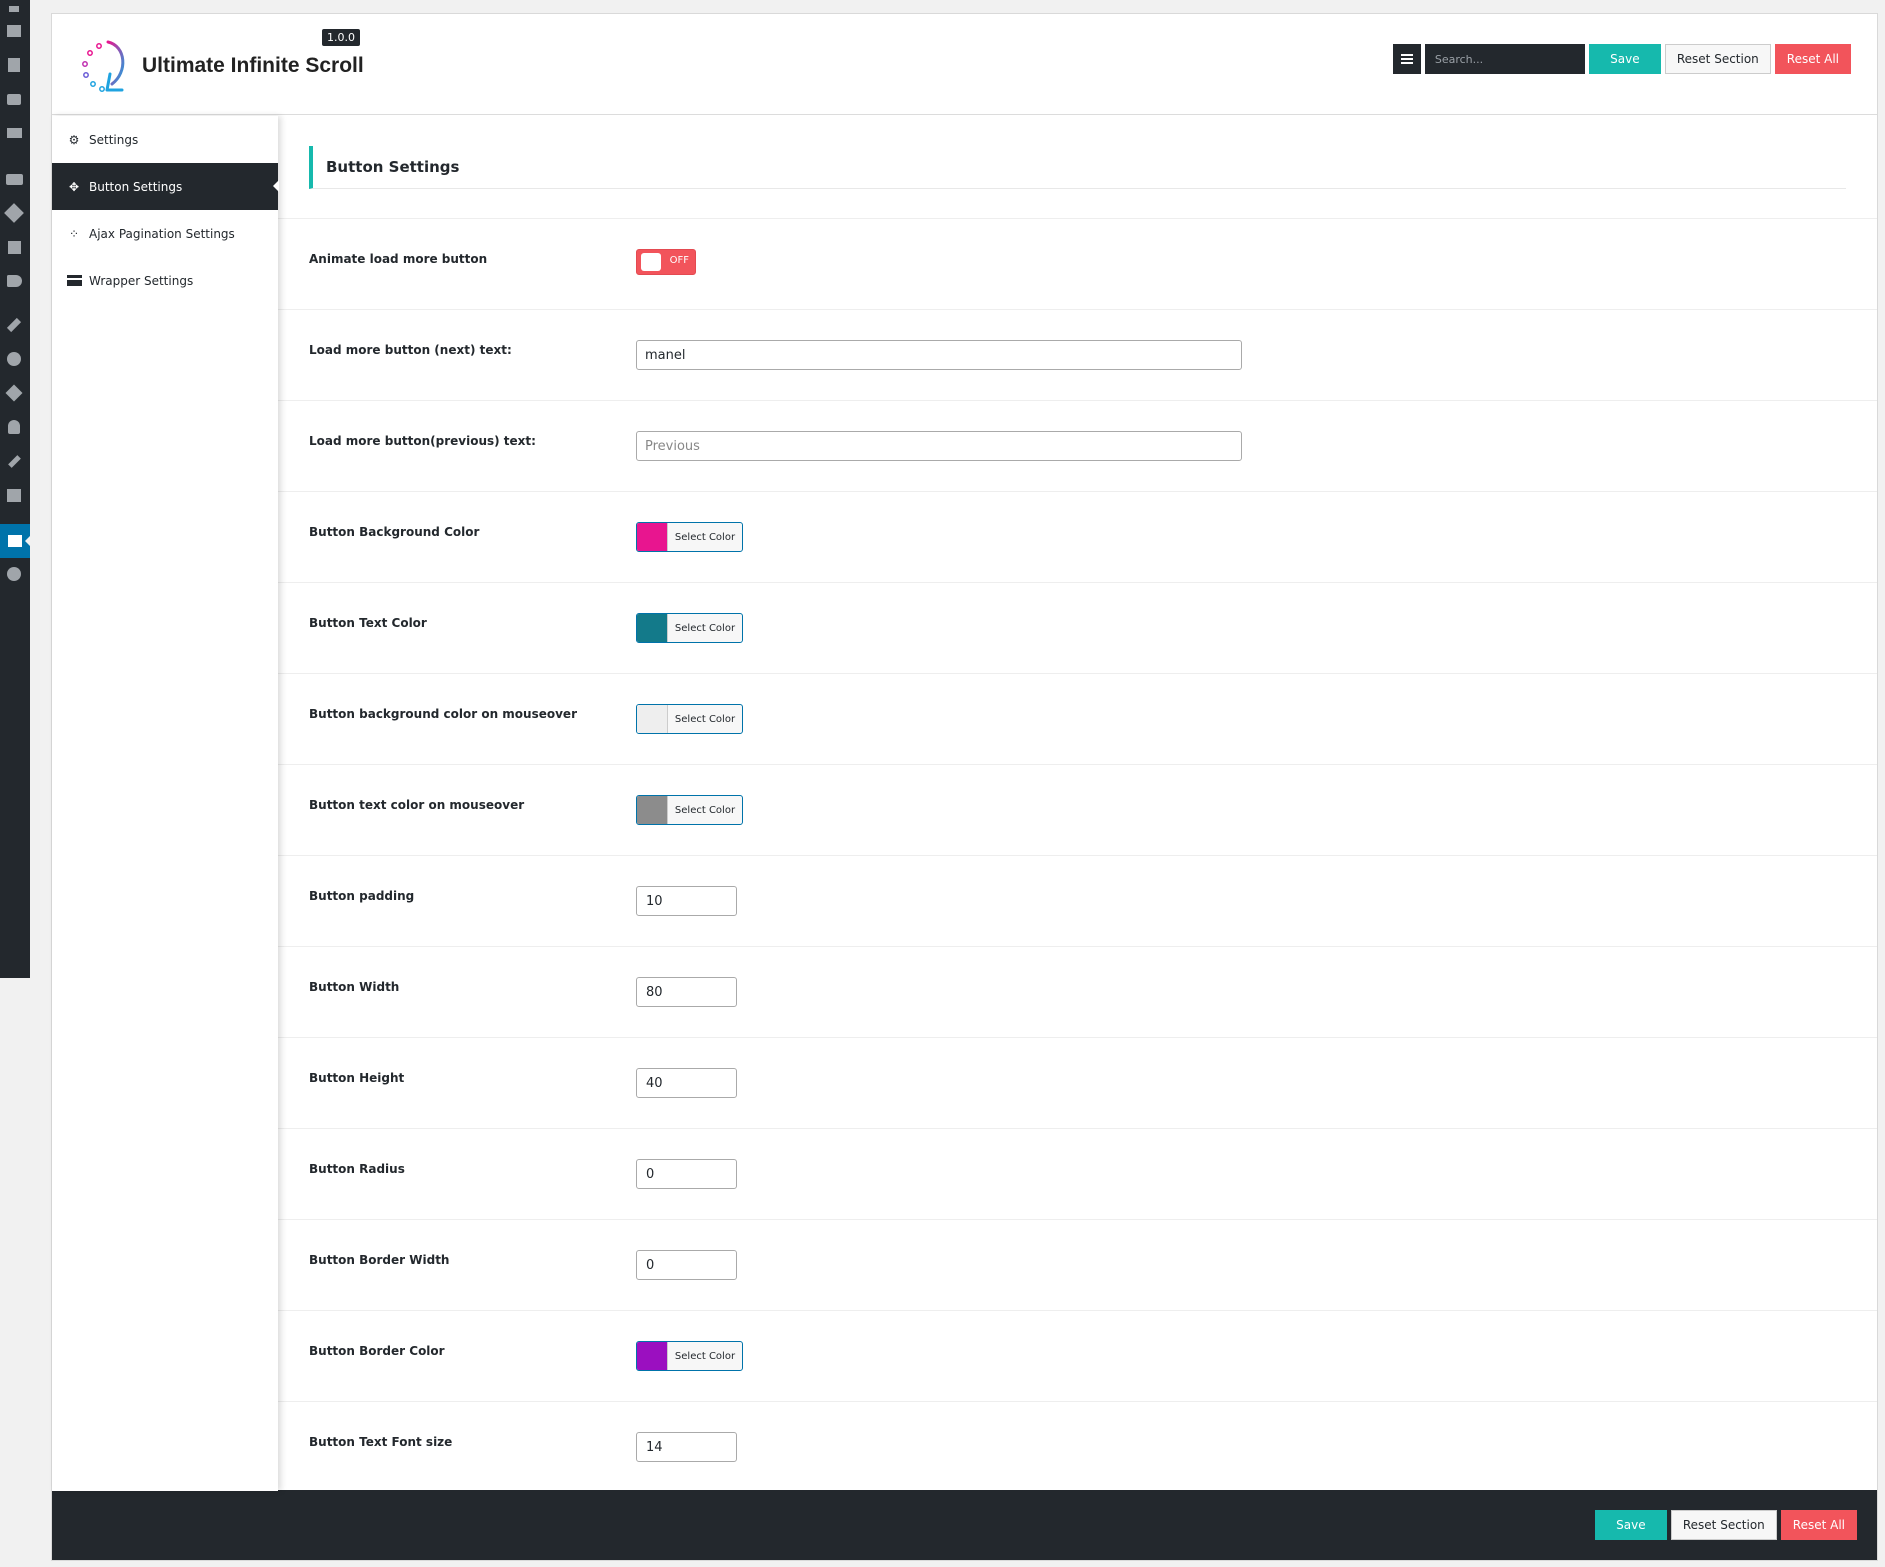  I want to click on animate-toggle: OFF, so click(666, 262).